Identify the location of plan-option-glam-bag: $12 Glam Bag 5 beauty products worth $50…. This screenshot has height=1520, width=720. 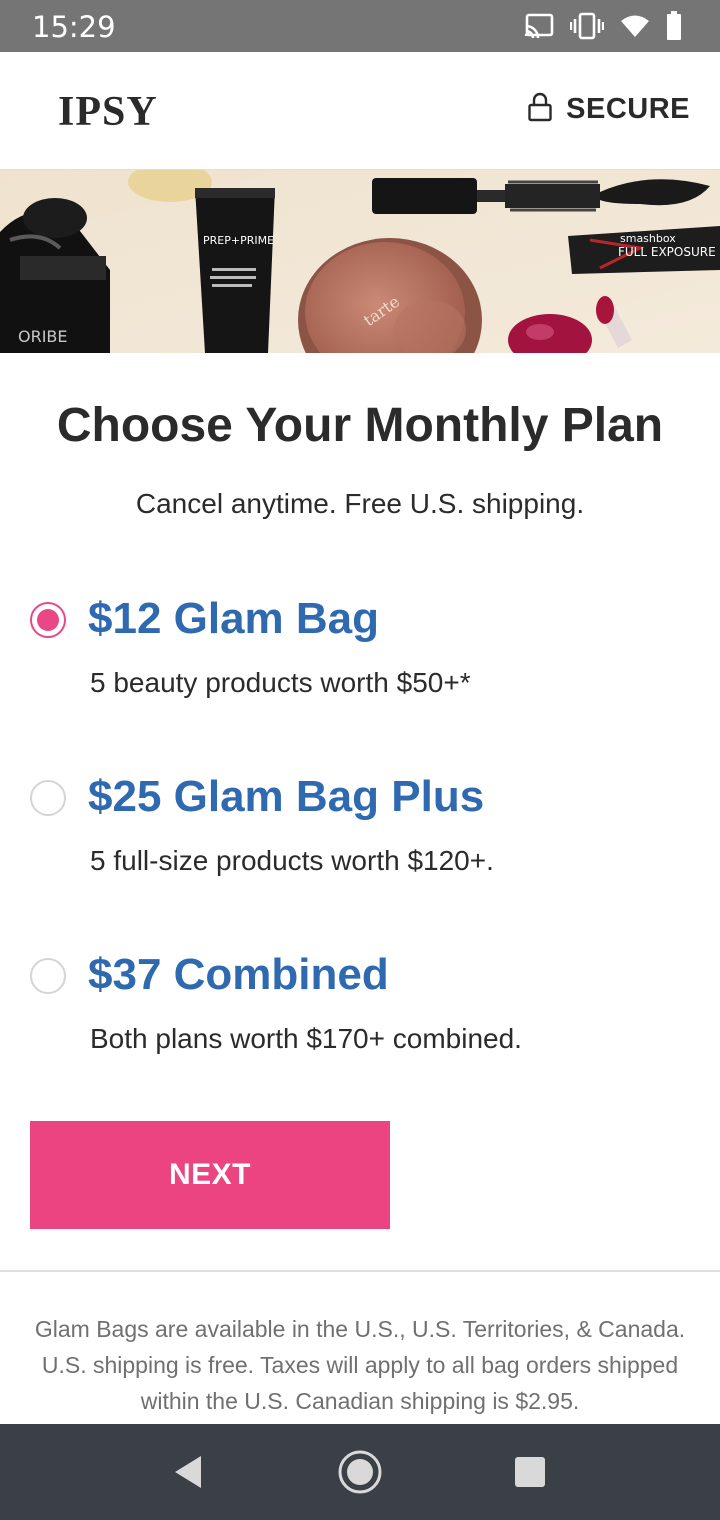
(360, 669).